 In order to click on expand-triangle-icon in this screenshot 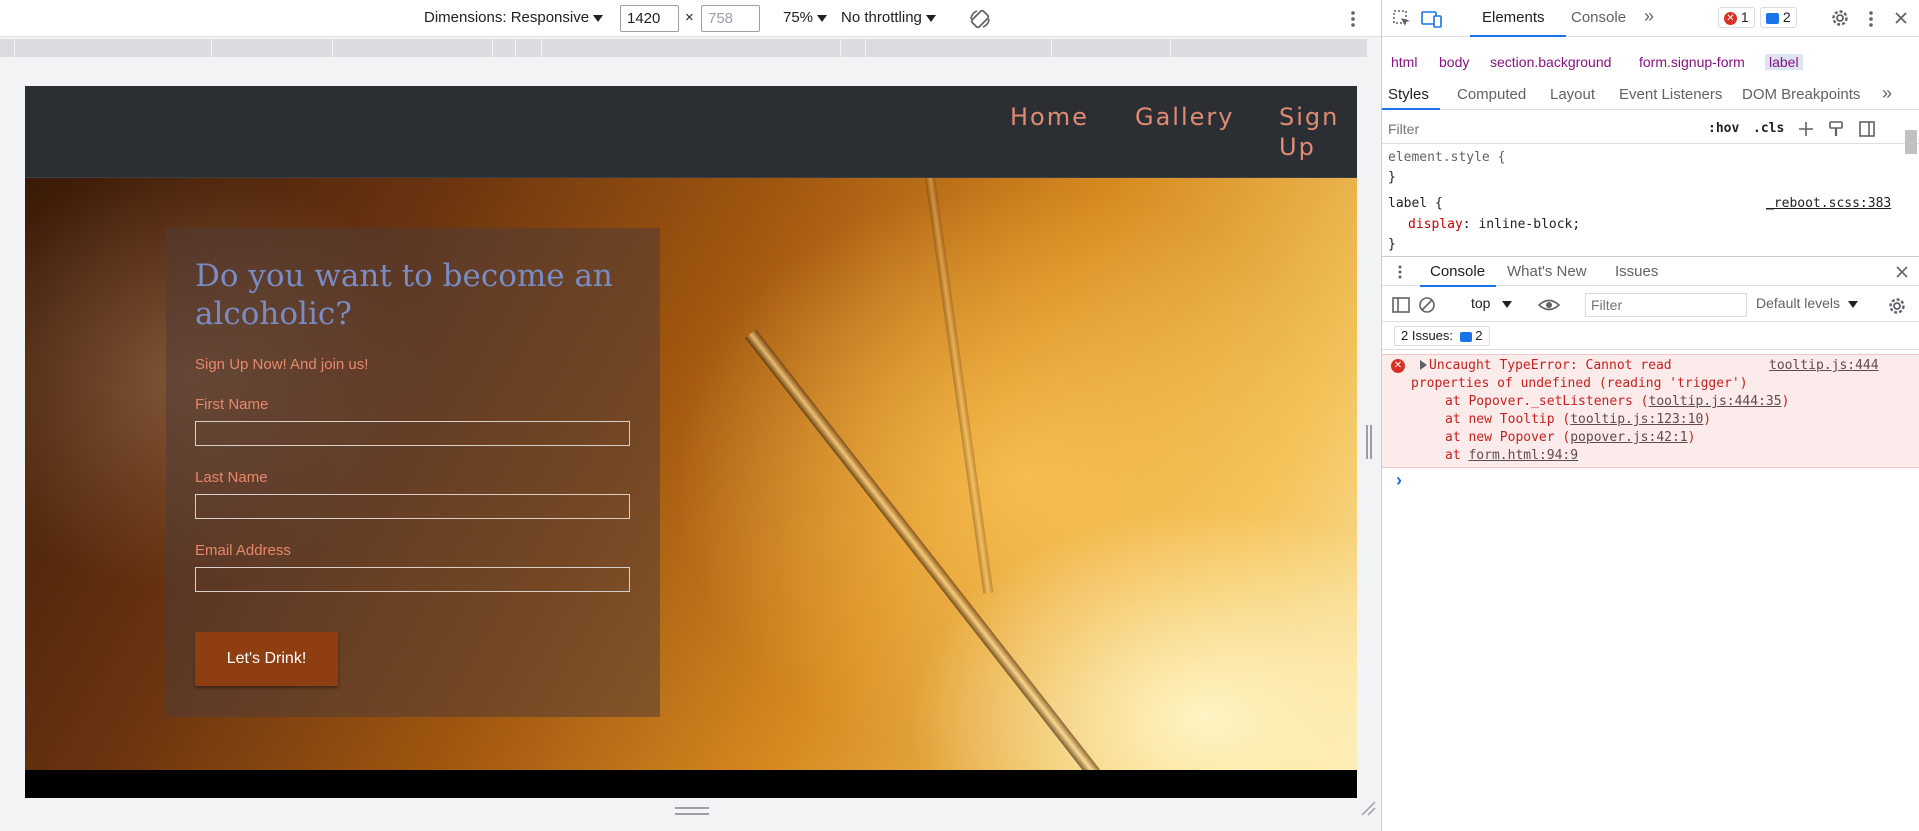, I will do `click(1423, 365)`.